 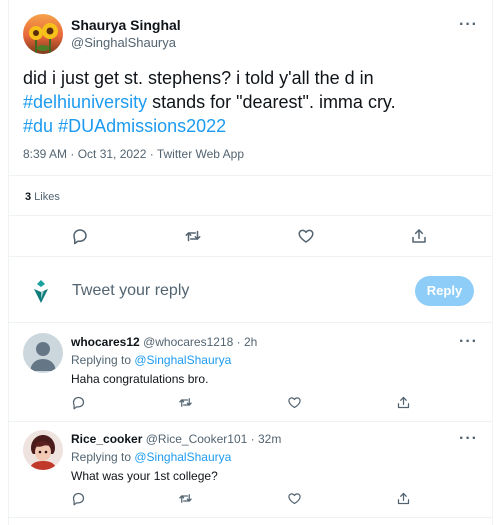 I want to click on reply-input: Tweet your reply, so click(x=222, y=291).